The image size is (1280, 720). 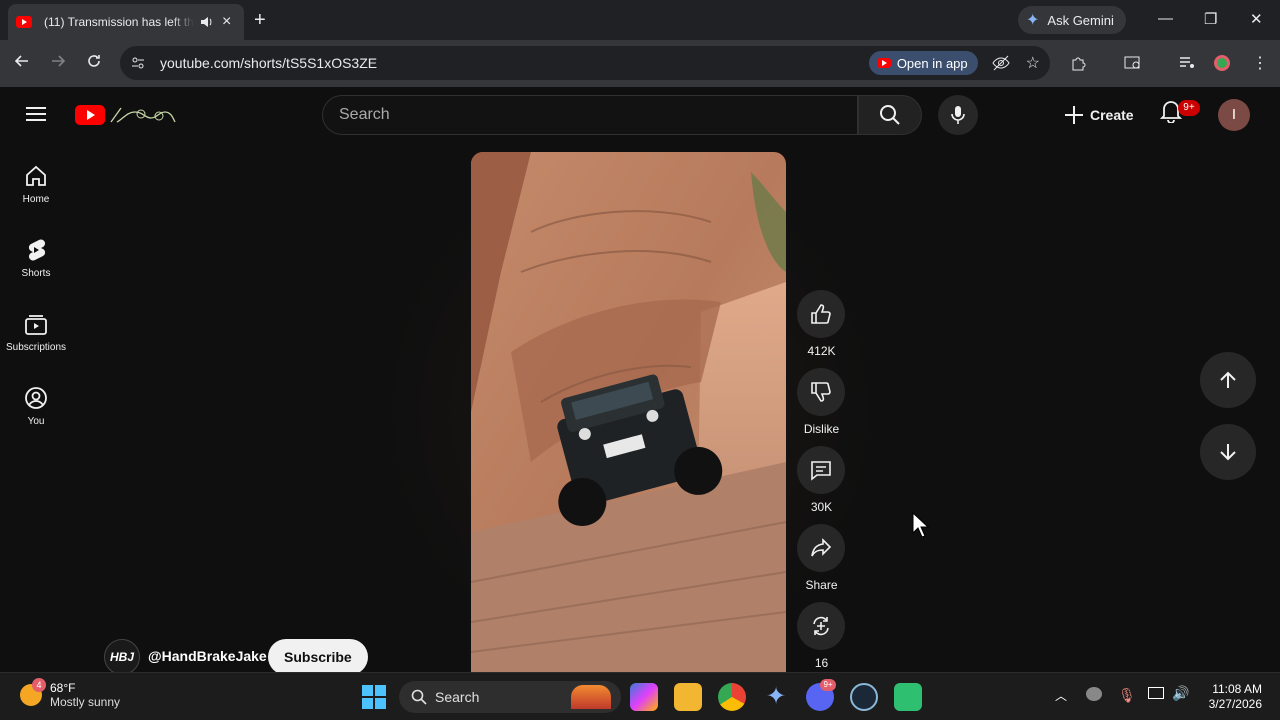 I want to click on share-button, so click(x=821, y=548).